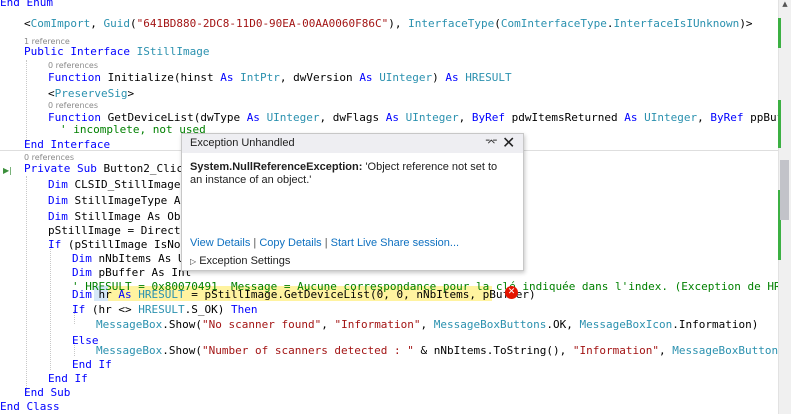  What do you see at coordinates (134, 184) in the screenshot?
I see `code-token: CLSID_StillImage A` at bounding box center [134, 184].